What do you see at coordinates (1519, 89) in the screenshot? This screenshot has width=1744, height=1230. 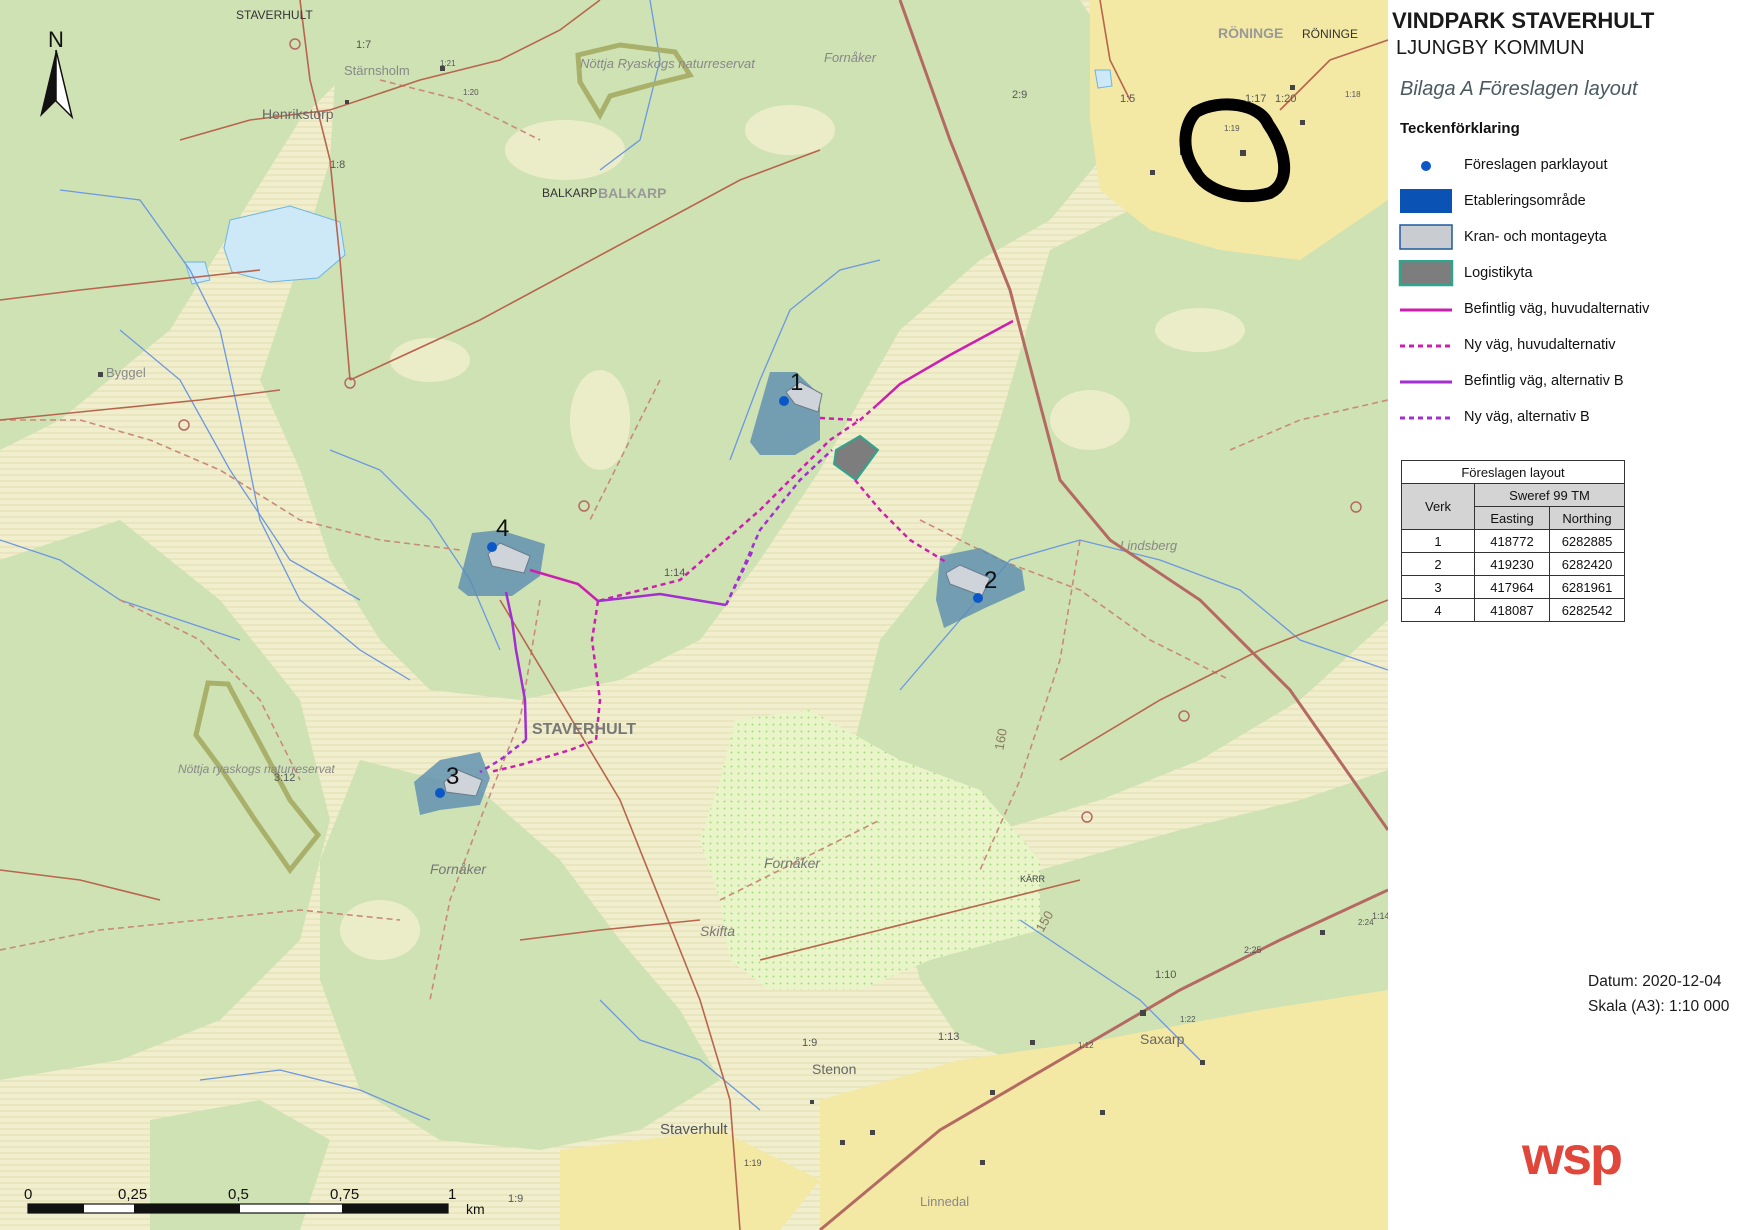 I see `appendix-title: Bilaga A Föreslagen layout` at bounding box center [1519, 89].